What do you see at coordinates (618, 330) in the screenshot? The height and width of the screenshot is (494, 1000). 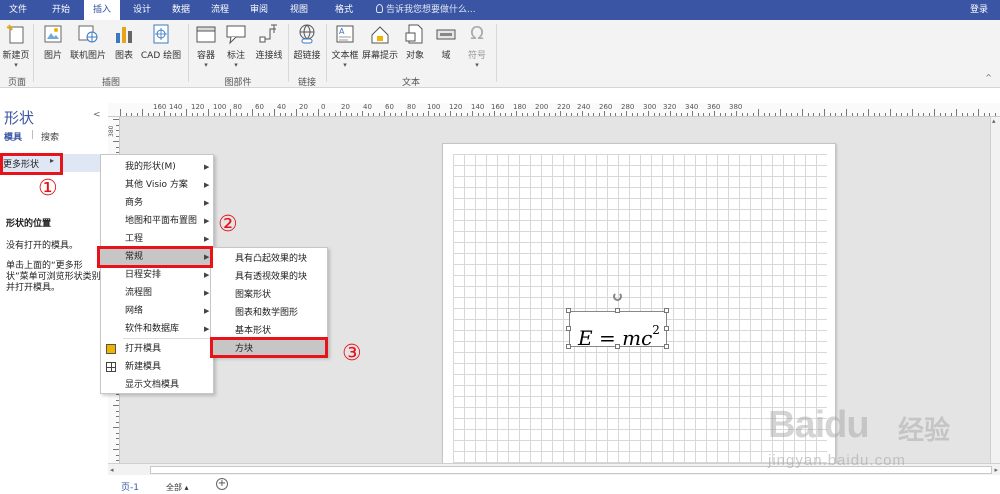 I see `formula-shape: E = mc2` at bounding box center [618, 330].